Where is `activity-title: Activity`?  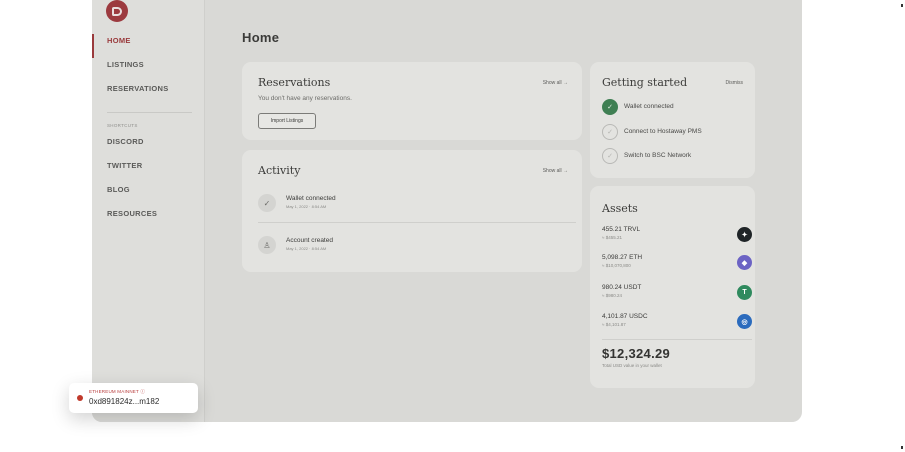 activity-title: Activity is located at coordinates (279, 170).